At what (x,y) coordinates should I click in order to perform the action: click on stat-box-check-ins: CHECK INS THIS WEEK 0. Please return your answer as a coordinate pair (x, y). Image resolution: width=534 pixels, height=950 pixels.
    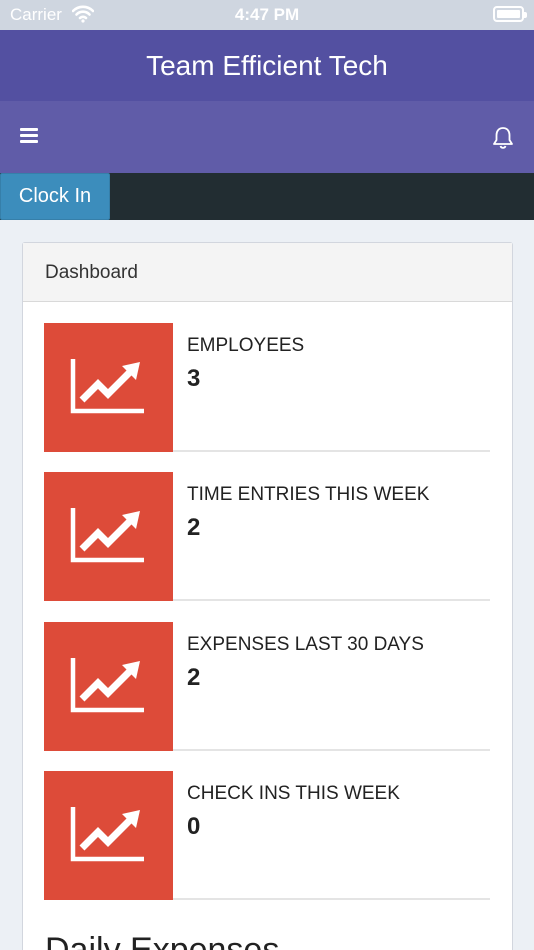
    Looking at the image, I should click on (267, 835).